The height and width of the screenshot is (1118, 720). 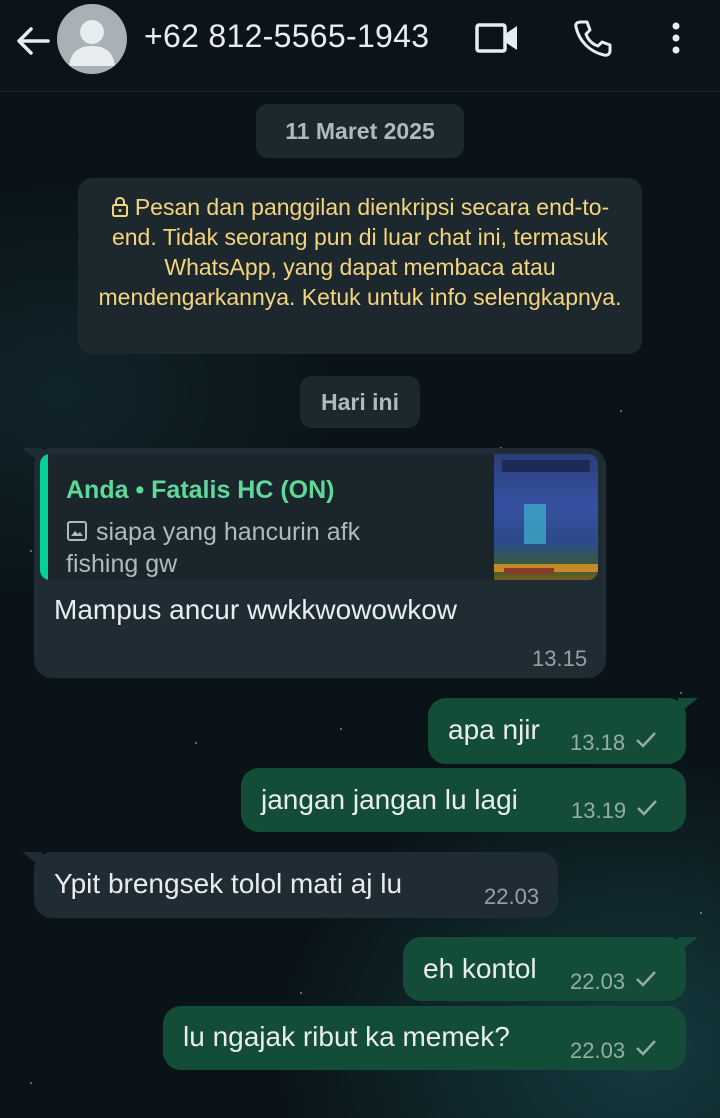 What do you see at coordinates (480, 968) in the screenshot?
I see `message-text: eh kontol` at bounding box center [480, 968].